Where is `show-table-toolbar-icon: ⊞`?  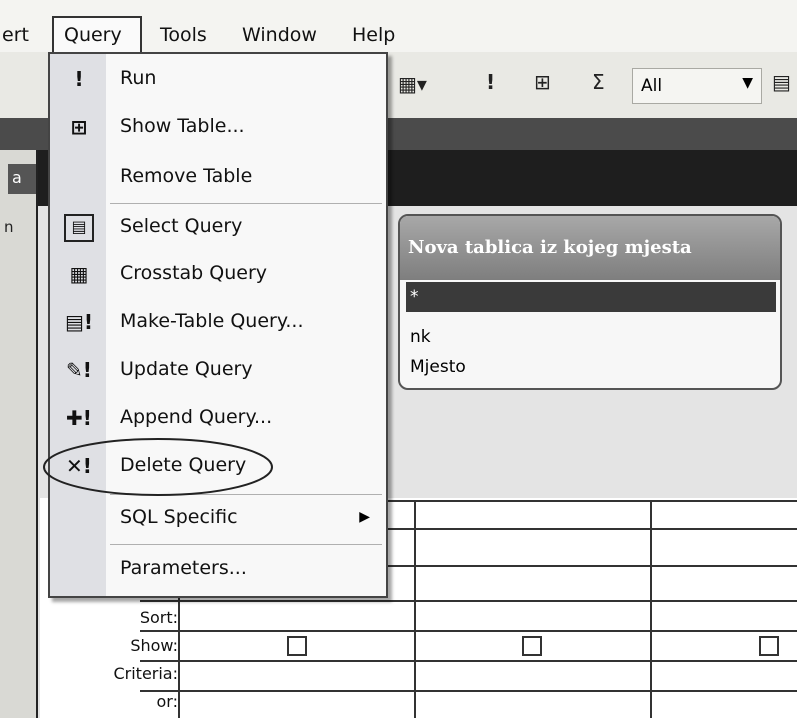
show-table-toolbar-icon: ⊞ is located at coordinates (542, 82).